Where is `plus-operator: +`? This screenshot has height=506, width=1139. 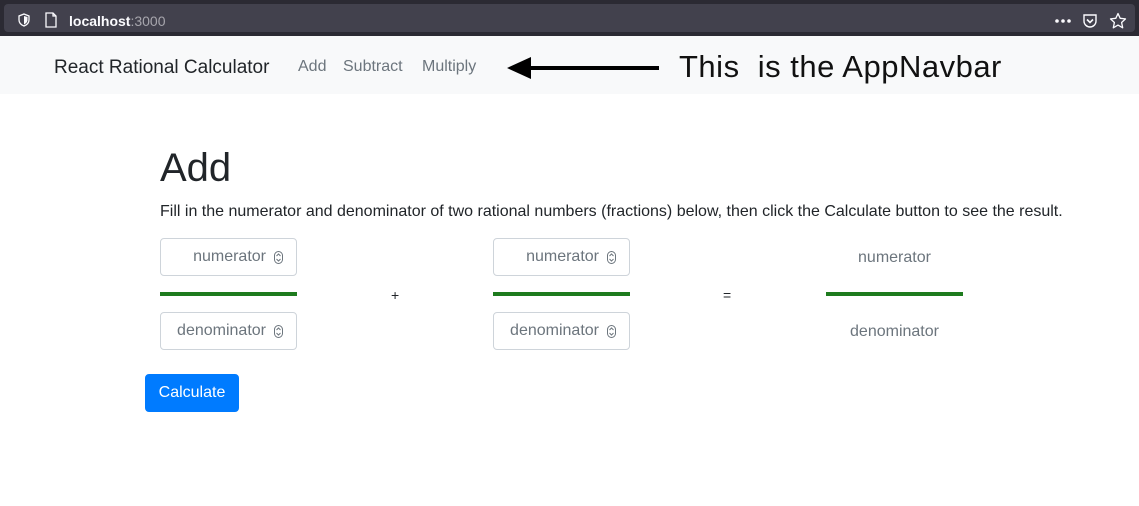 plus-operator: + is located at coordinates (395, 295).